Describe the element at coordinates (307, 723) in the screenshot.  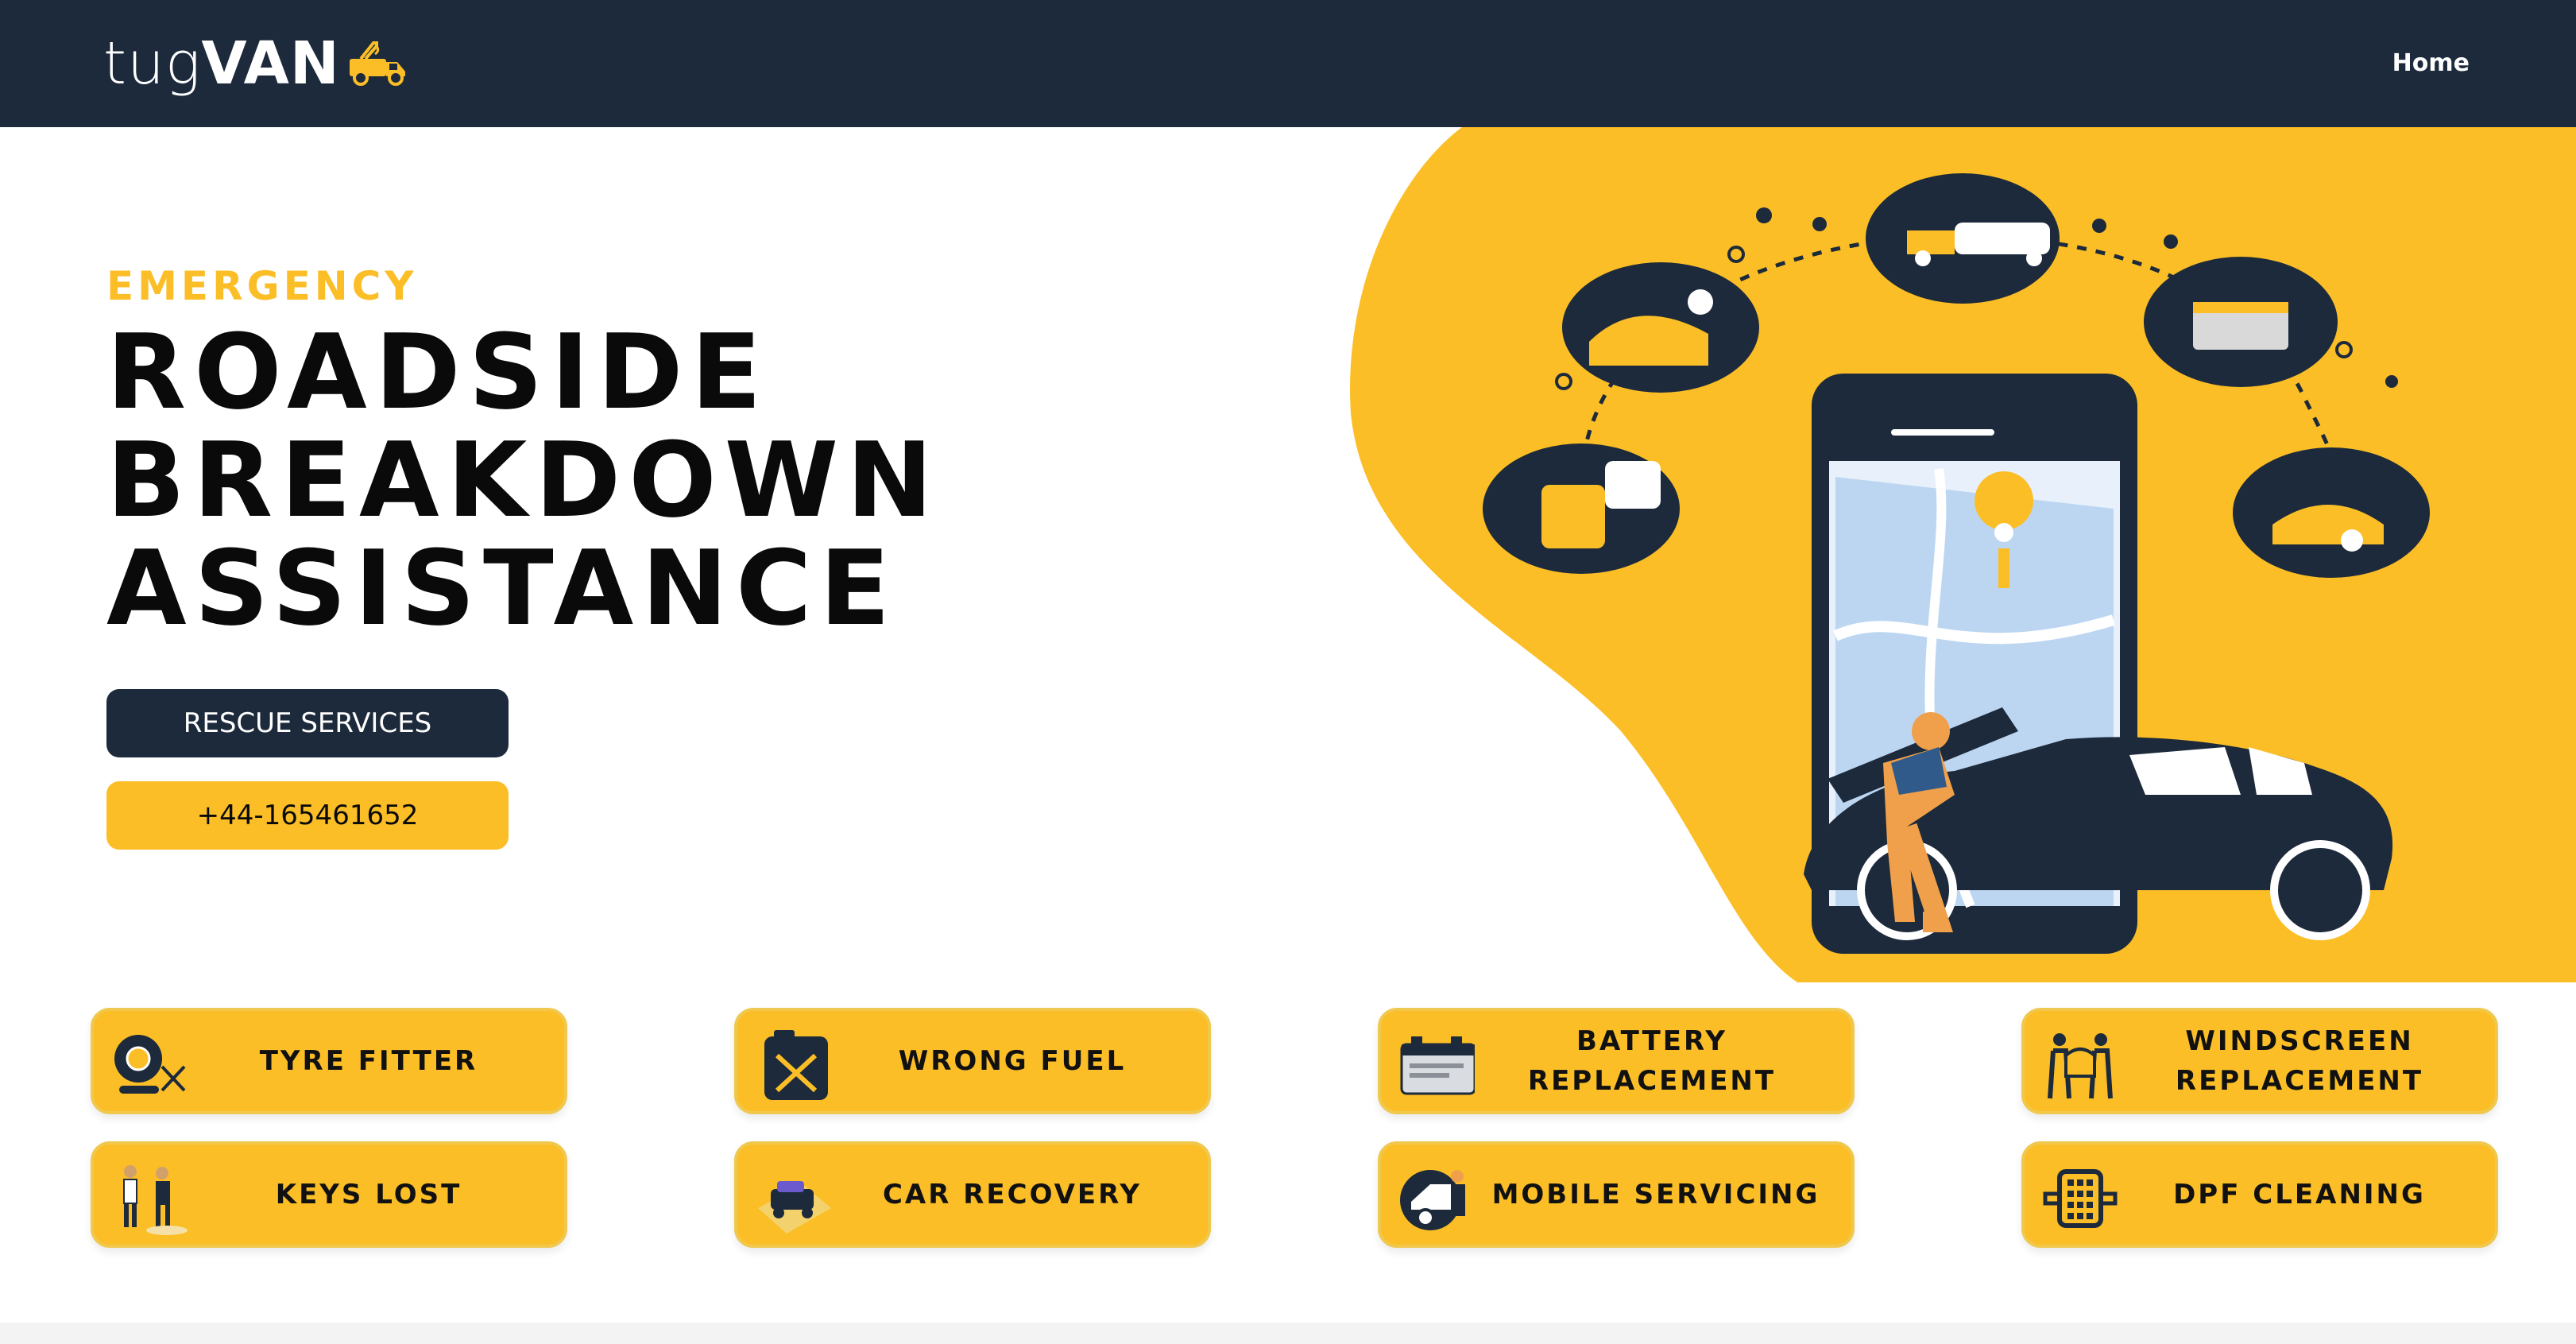
I see `rescue-services-button: RESCUE SERVICES` at that location.